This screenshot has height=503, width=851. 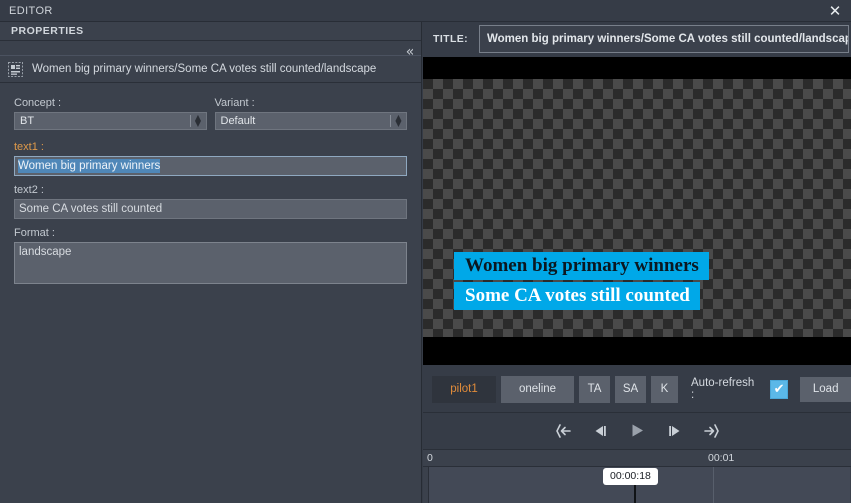 I want to click on graphic-line2: Some CA votes still counted, so click(x=577, y=296).